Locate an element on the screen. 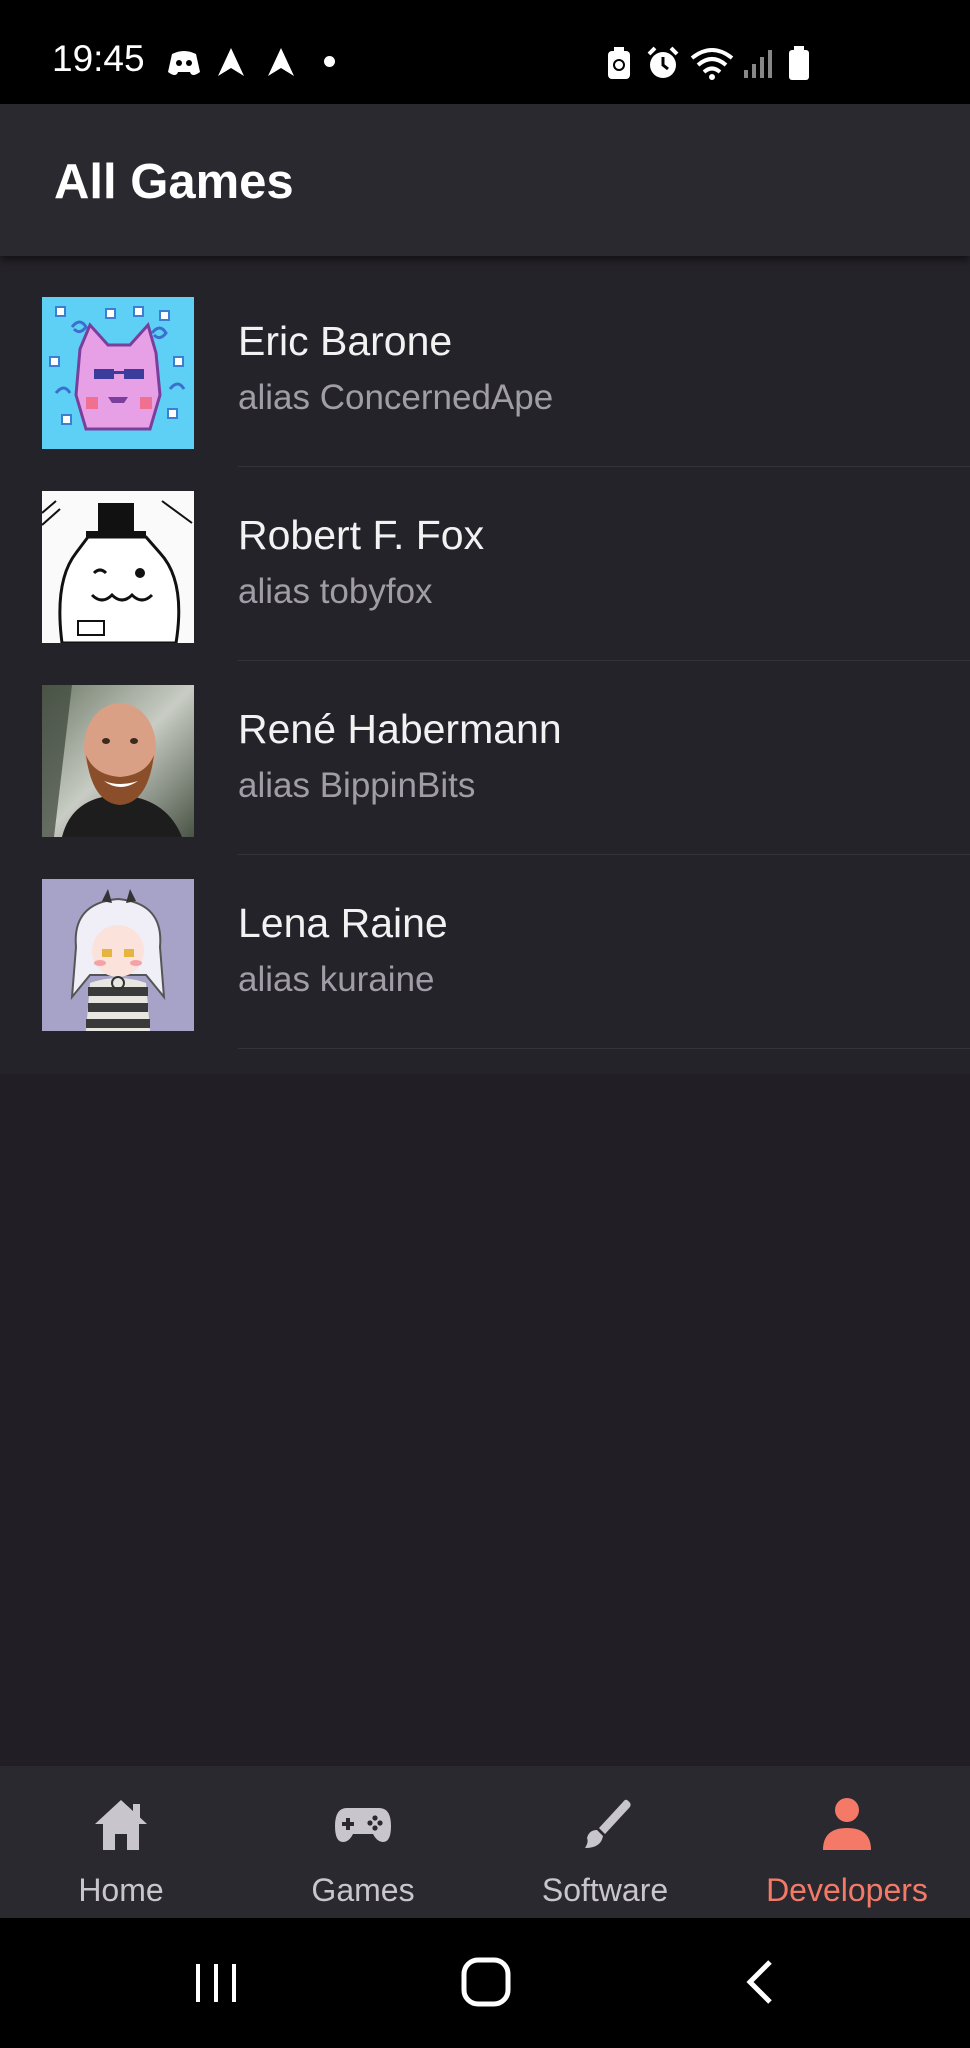  pixel-girl-avatar is located at coordinates (118, 955).